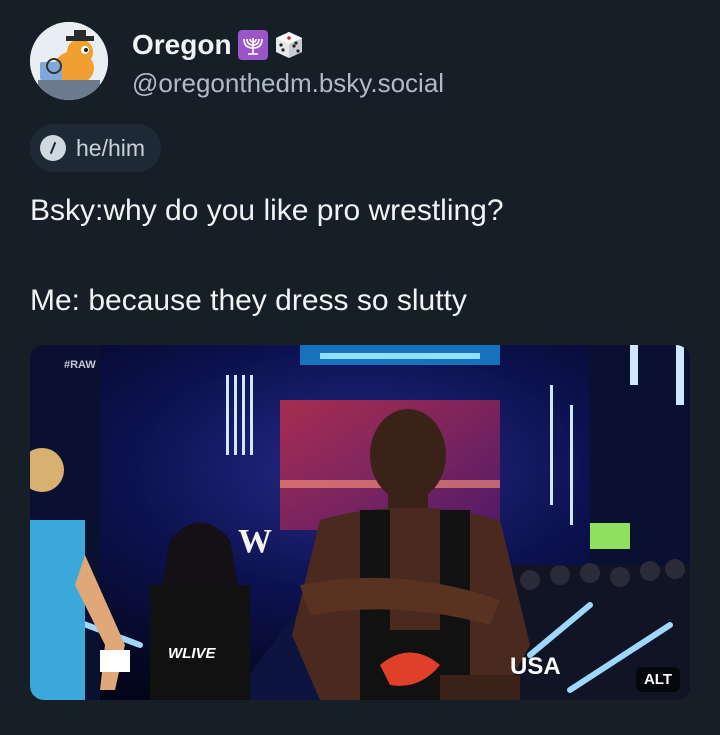 The image size is (720, 735). What do you see at coordinates (252, 45) in the screenshot?
I see `menorah-emoji-icon` at bounding box center [252, 45].